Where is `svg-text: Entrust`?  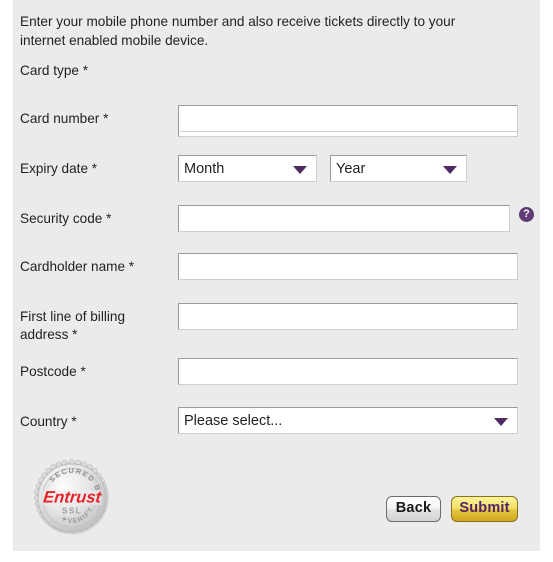
svg-text: Entrust is located at coordinates (72, 496).